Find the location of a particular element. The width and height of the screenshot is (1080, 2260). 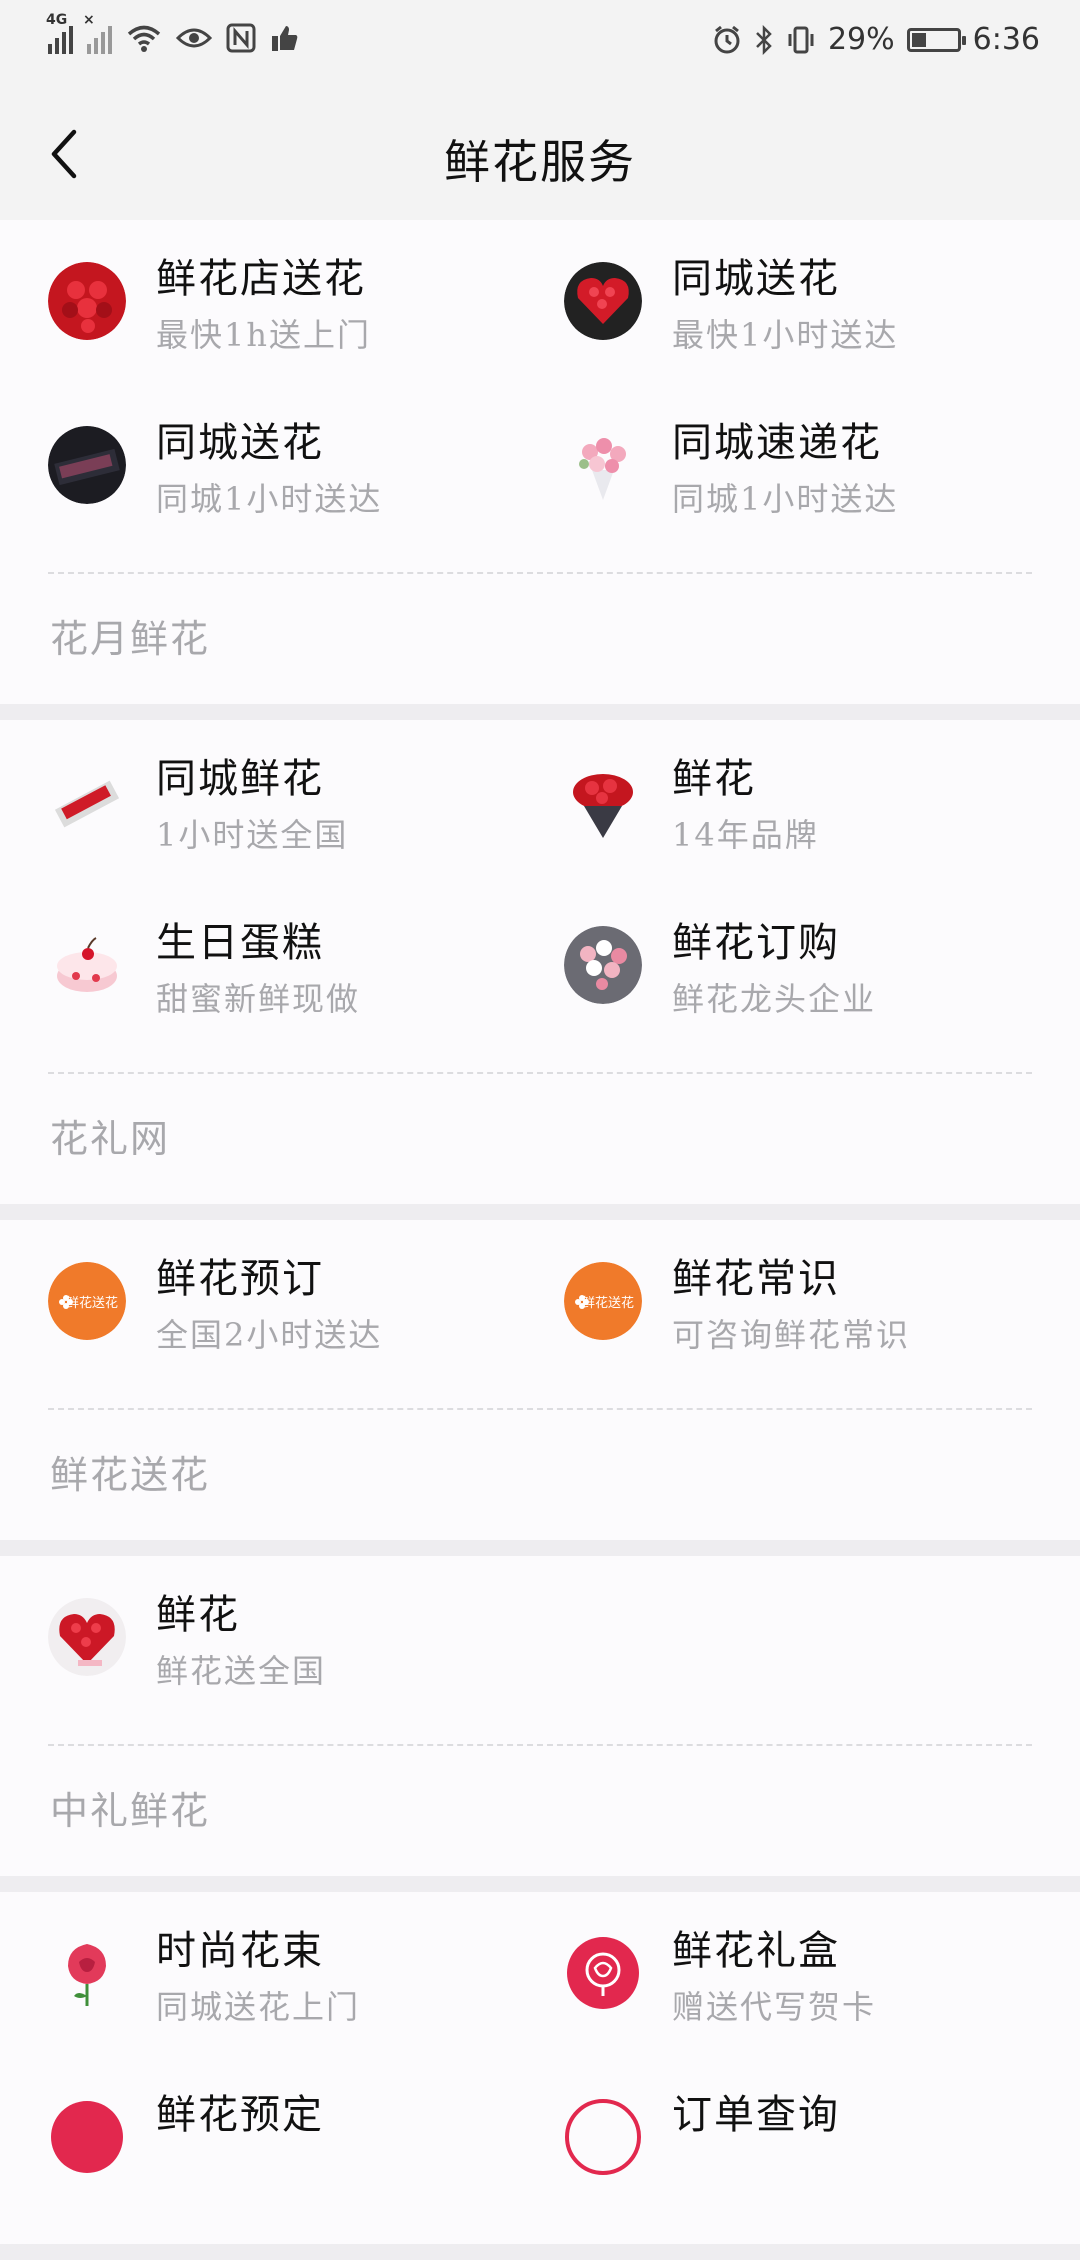

service-subtitle: 可咨询鲜花常识 is located at coordinates (791, 1335).